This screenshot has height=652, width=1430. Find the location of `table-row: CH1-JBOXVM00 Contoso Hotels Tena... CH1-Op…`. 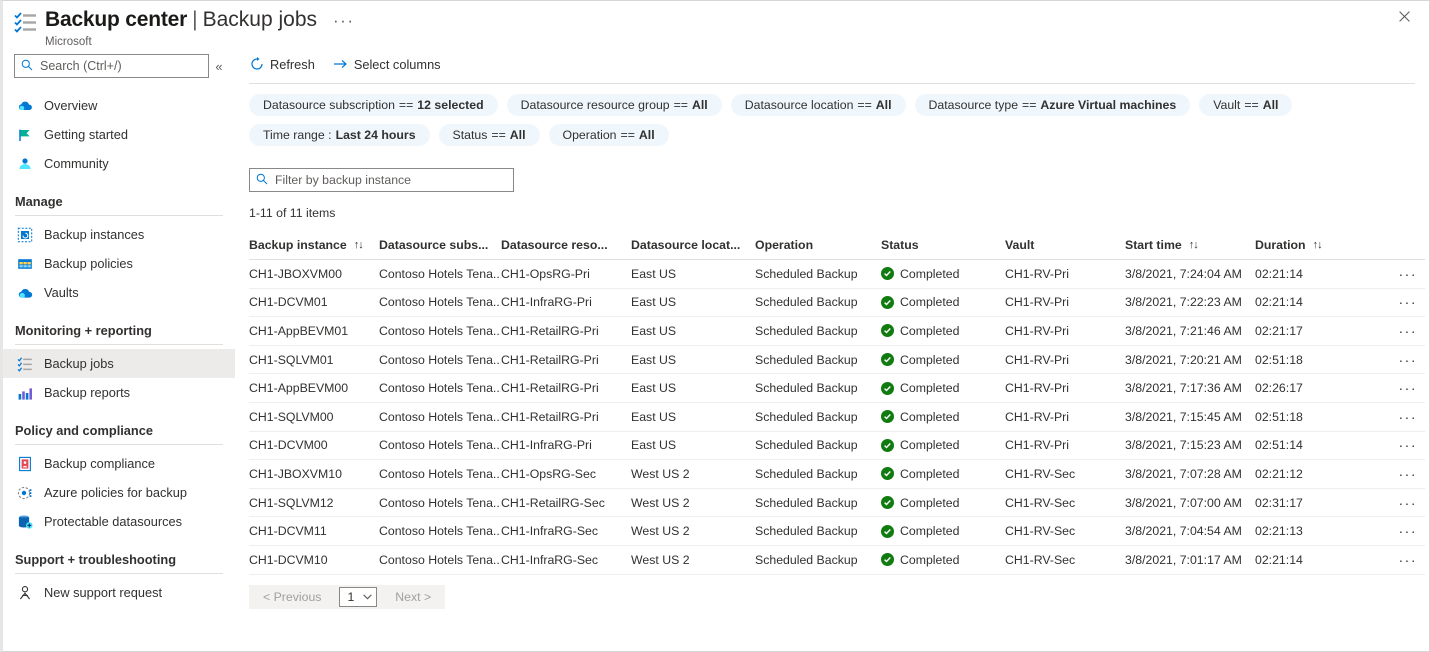

table-row: CH1-JBOXVM00 Contoso Hotels Tena... CH1-Op… is located at coordinates (837, 274).